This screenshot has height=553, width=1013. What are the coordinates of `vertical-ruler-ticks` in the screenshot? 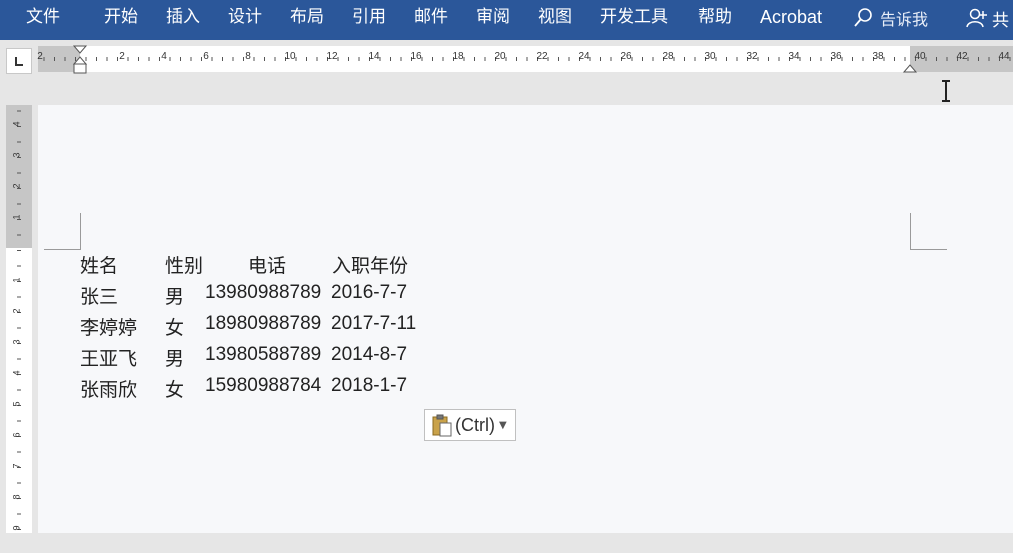 It's located at (19, 320).